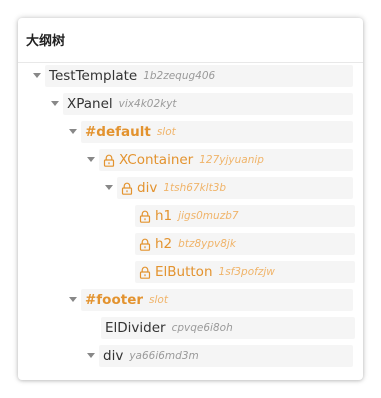  What do you see at coordinates (164, 244) in the screenshot?
I see `node-name: h2` at bounding box center [164, 244].